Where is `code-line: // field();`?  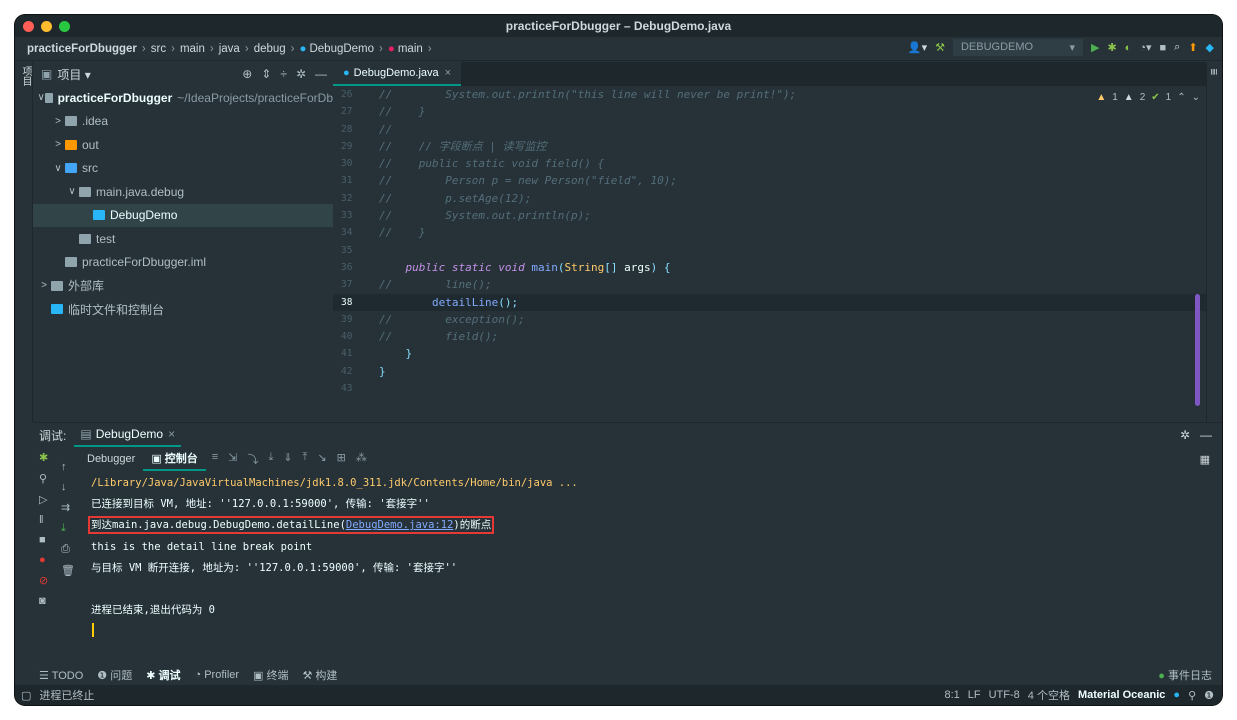
code-line: // field(); is located at coordinates (792, 336).